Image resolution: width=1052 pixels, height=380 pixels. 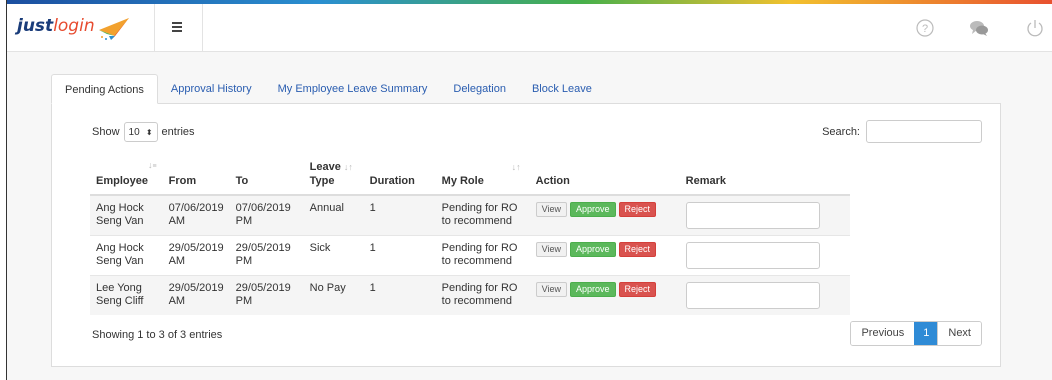 What do you see at coordinates (479, 89) in the screenshot?
I see `tab-delegation: Delegation` at bounding box center [479, 89].